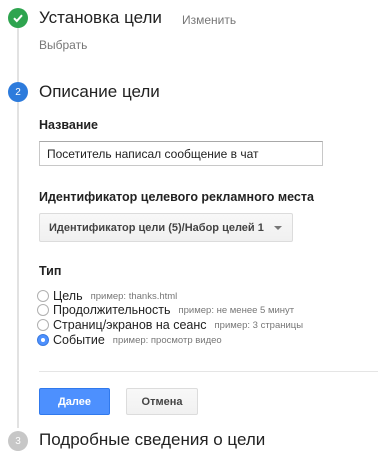 This screenshot has height=467, width=378. Describe the element at coordinates (74, 401) in the screenshot. I see `next-button: Далее` at that location.